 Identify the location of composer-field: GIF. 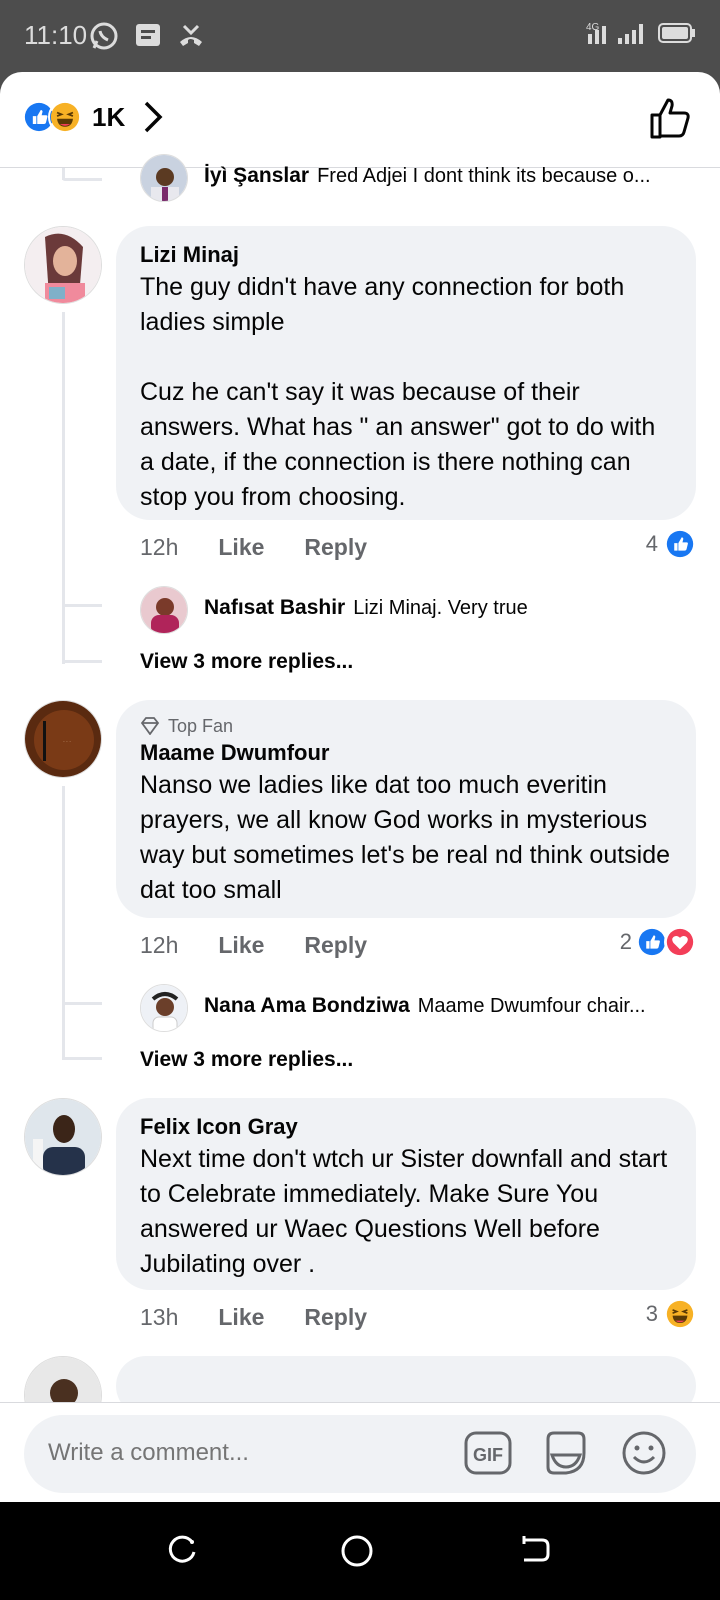
(360, 1454).